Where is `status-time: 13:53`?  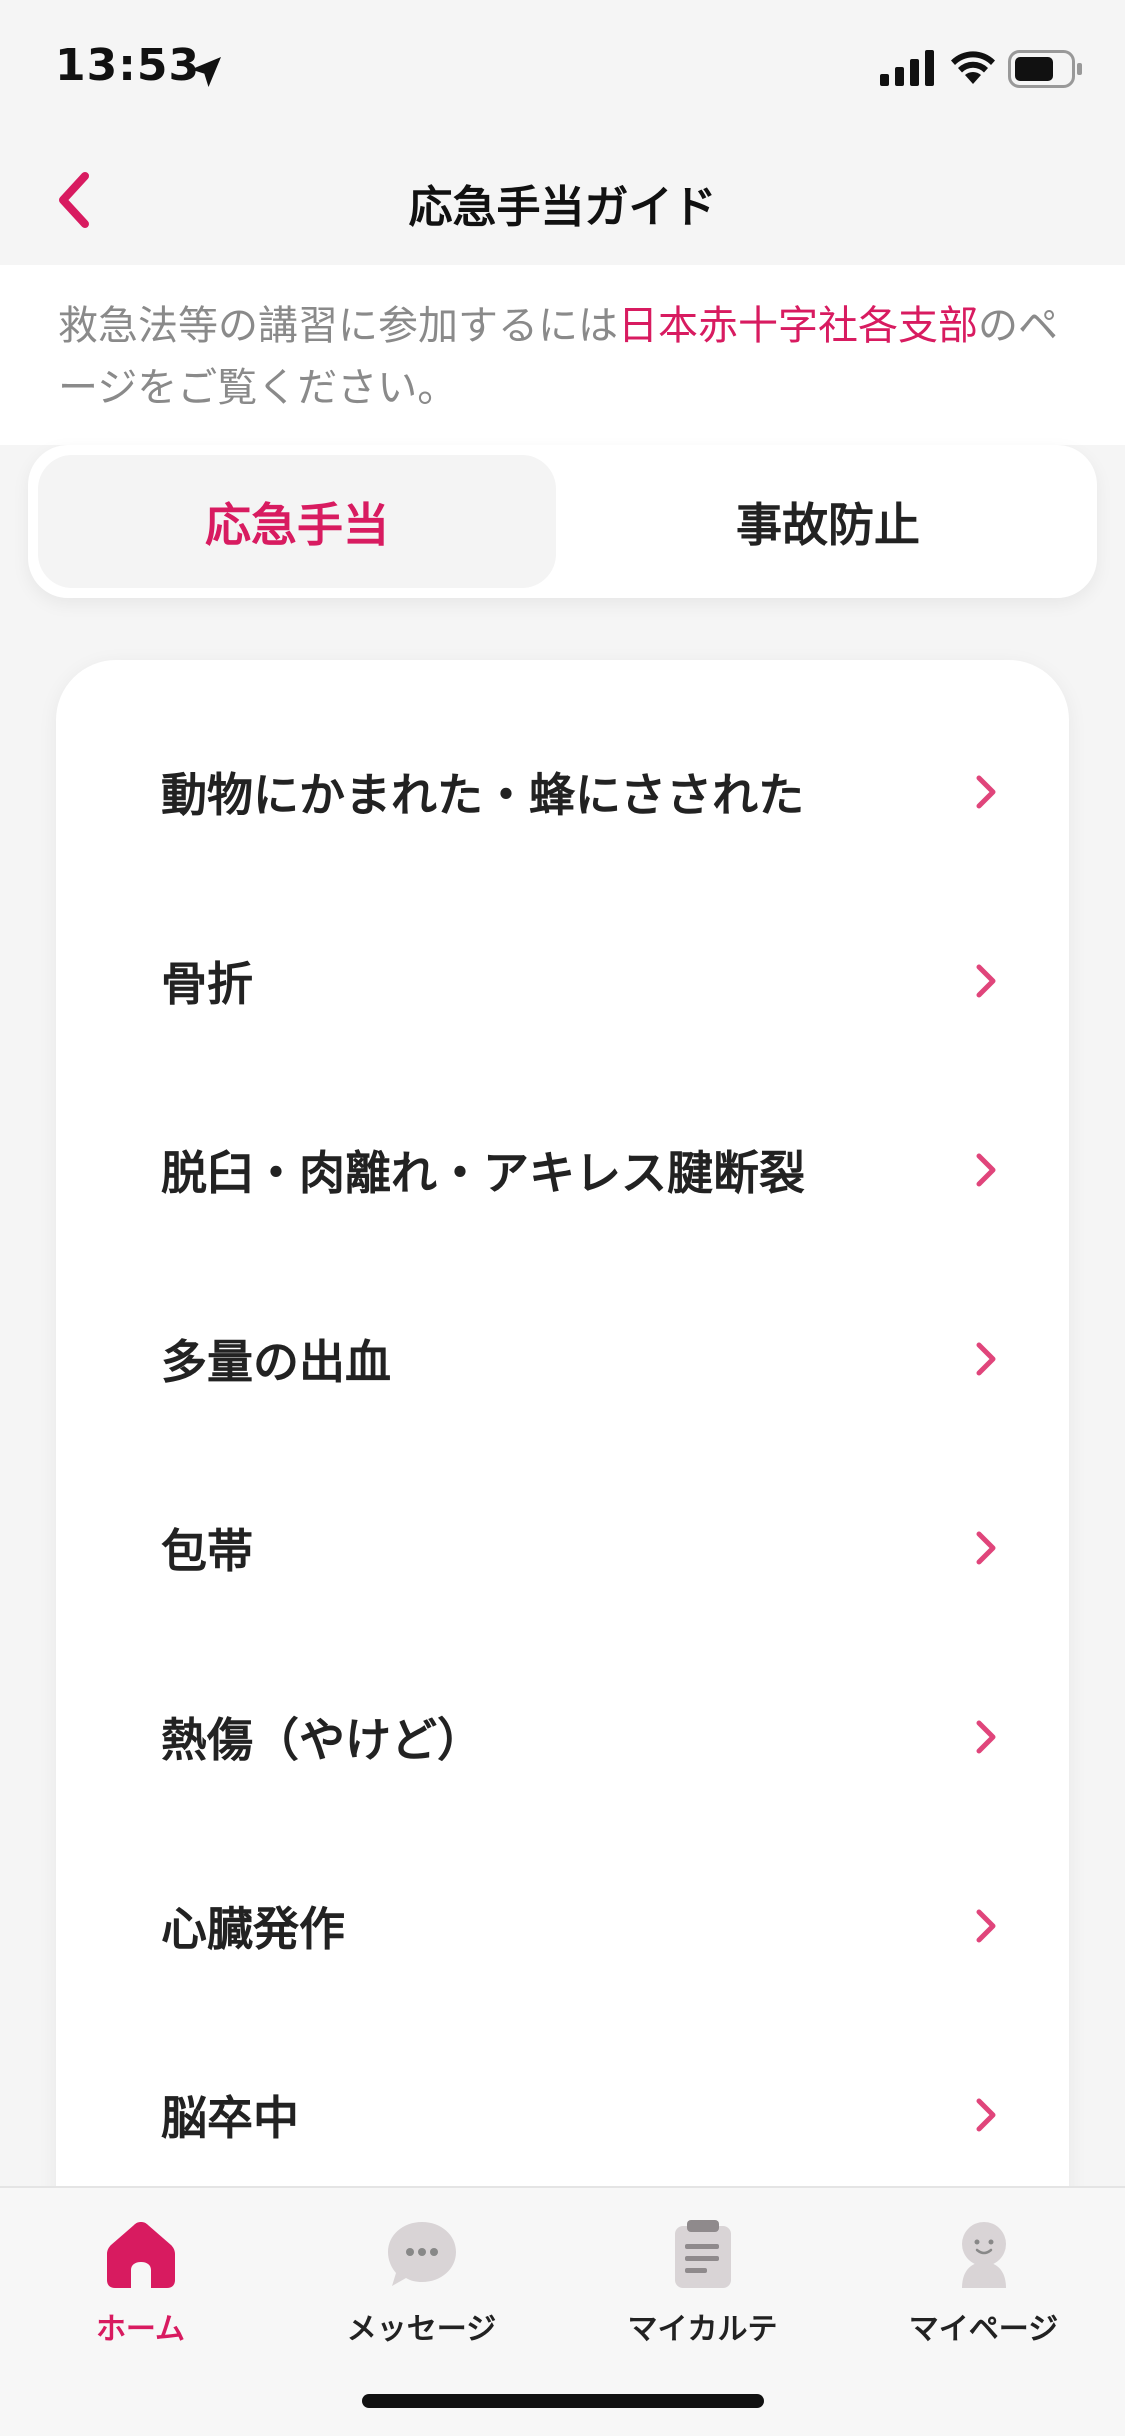
status-time: 13:53 is located at coordinates (128, 65).